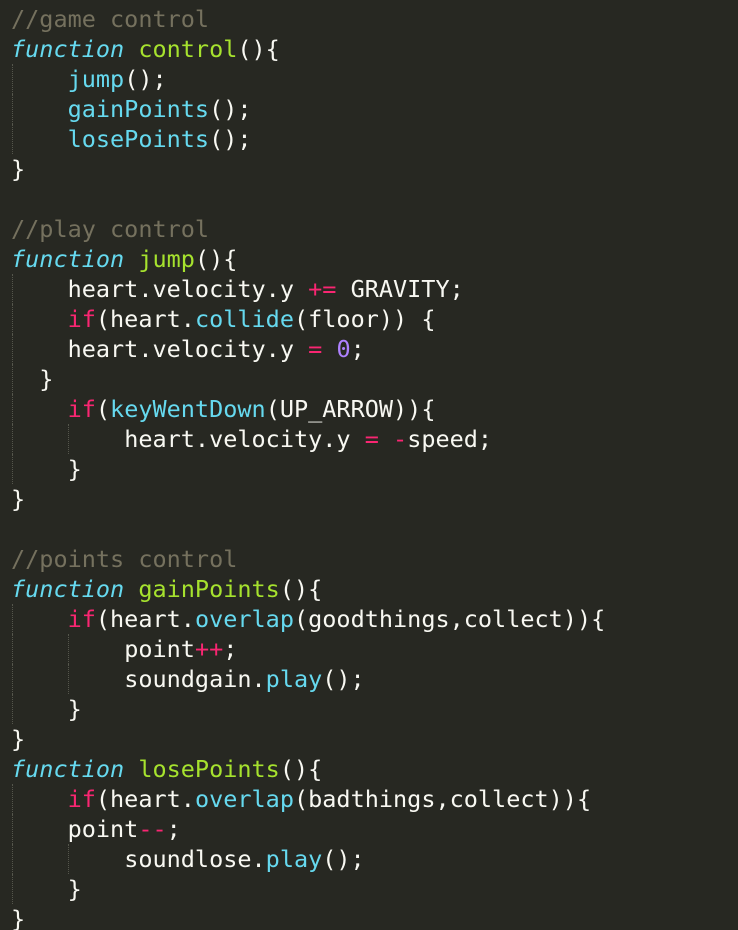 The height and width of the screenshot is (930, 738). Describe the element at coordinates (450, 439) in the screenshot. I see `code-token: speed;` at that location.